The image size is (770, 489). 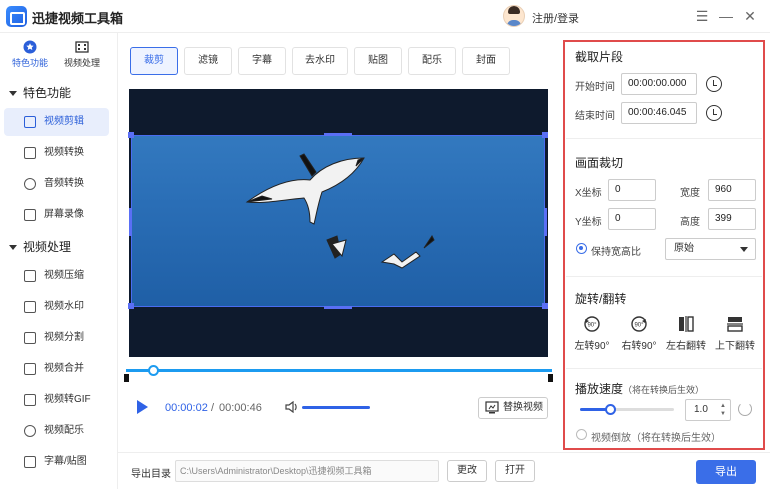 I want to click on rotate-right-icon: 90°, so click(x=639, y=324).